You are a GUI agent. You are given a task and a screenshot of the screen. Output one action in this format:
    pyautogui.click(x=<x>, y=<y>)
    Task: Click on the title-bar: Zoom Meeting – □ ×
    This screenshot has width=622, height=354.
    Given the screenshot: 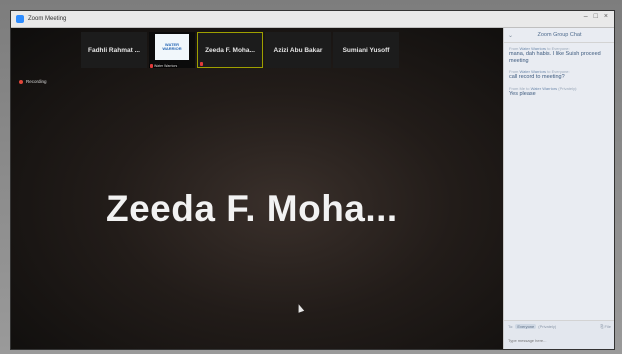 What is the action you would take?
    pyautogui.click(x=312, y=19)
    